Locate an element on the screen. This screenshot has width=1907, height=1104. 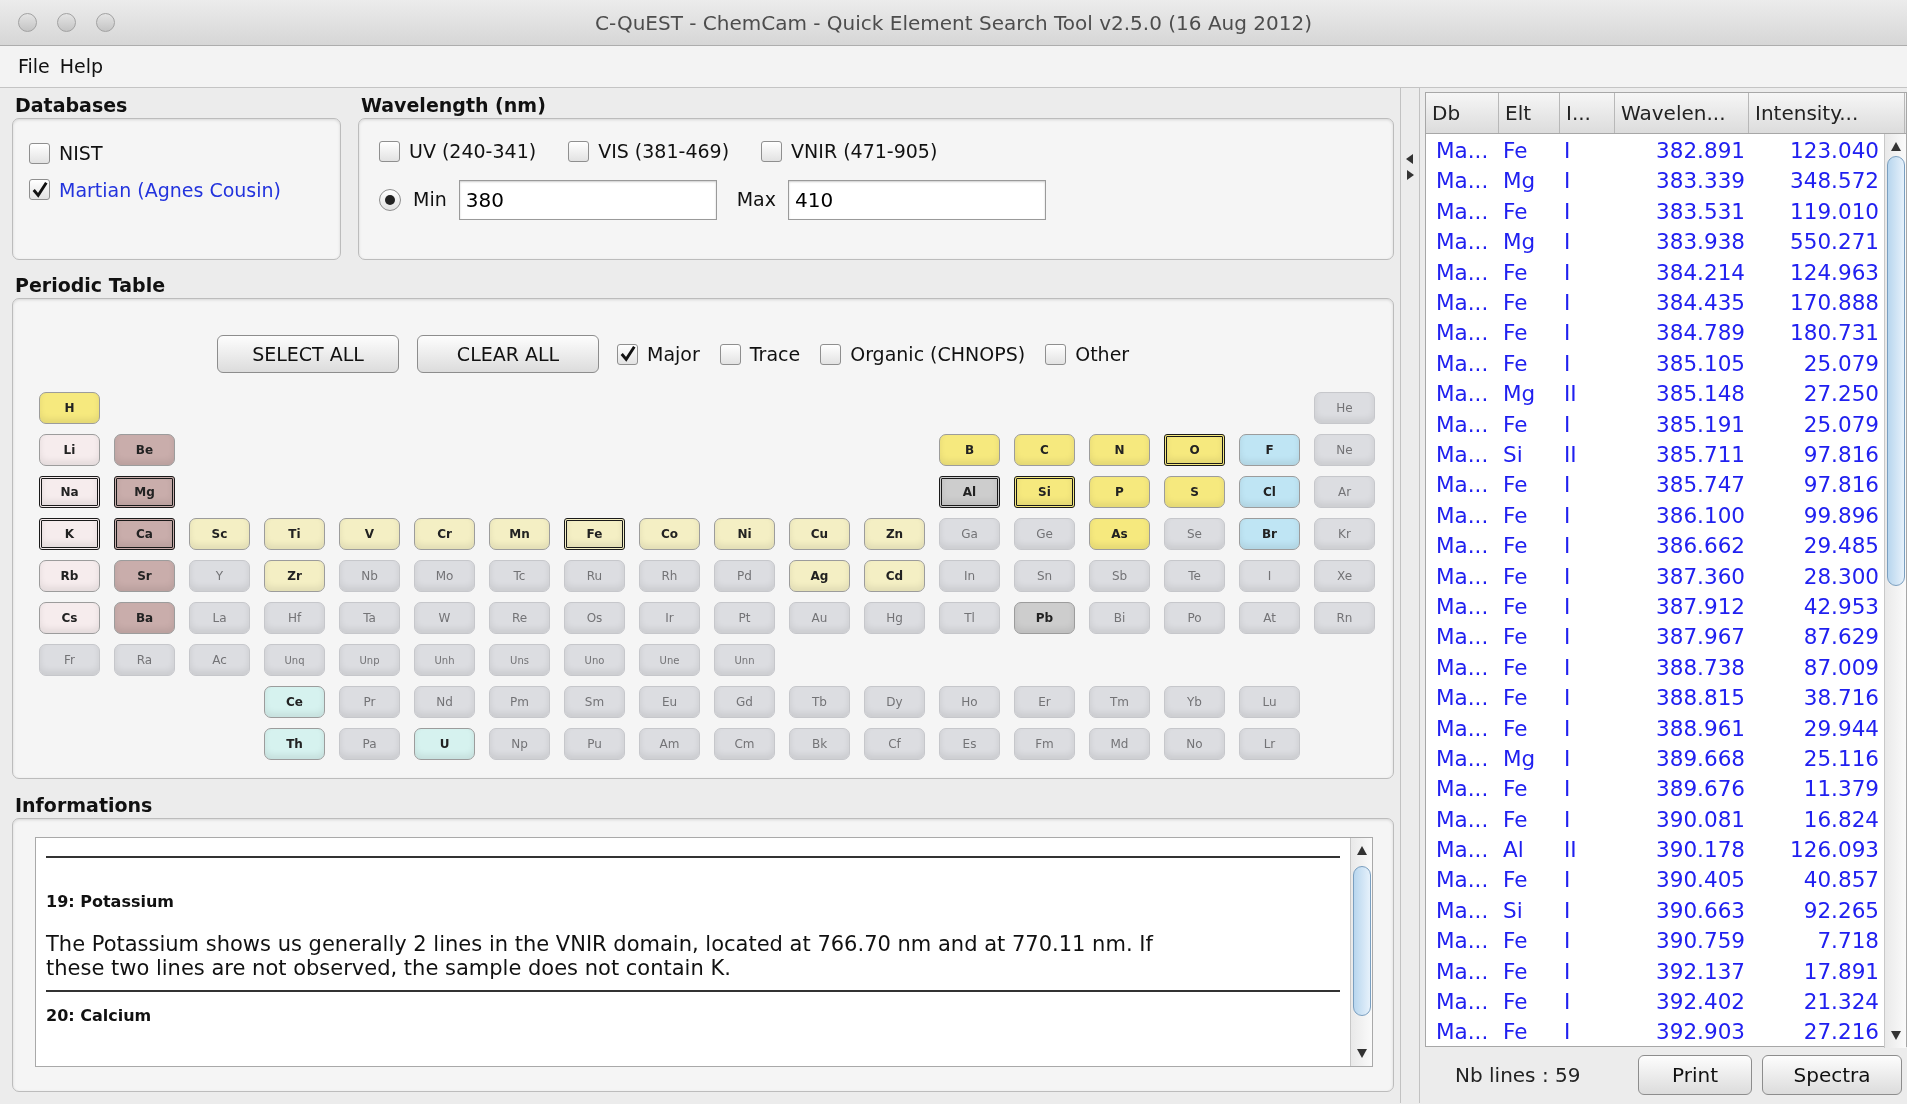
action-button: Print is located at coordinates (1695, 1075).